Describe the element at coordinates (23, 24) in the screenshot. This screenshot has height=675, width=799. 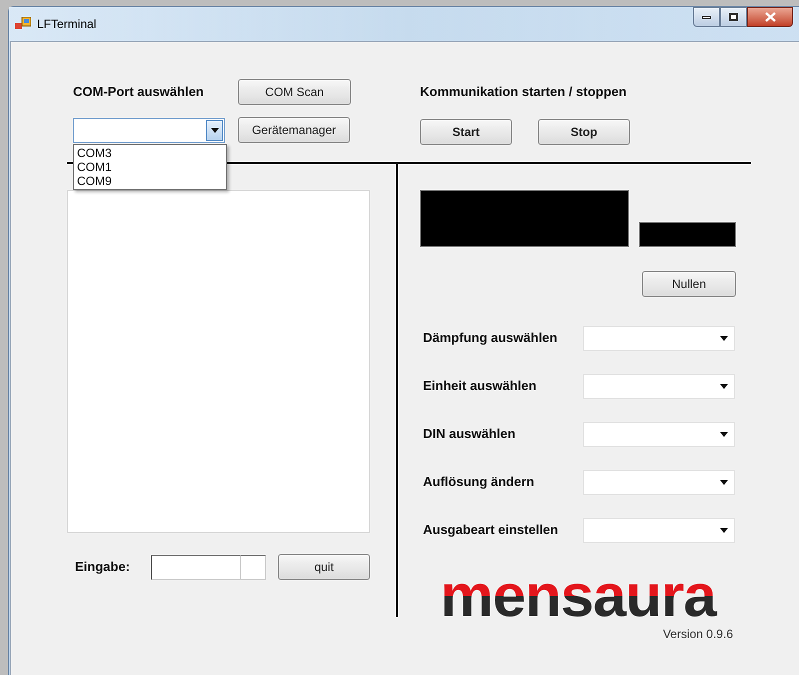
I see `app-icon` at that location.